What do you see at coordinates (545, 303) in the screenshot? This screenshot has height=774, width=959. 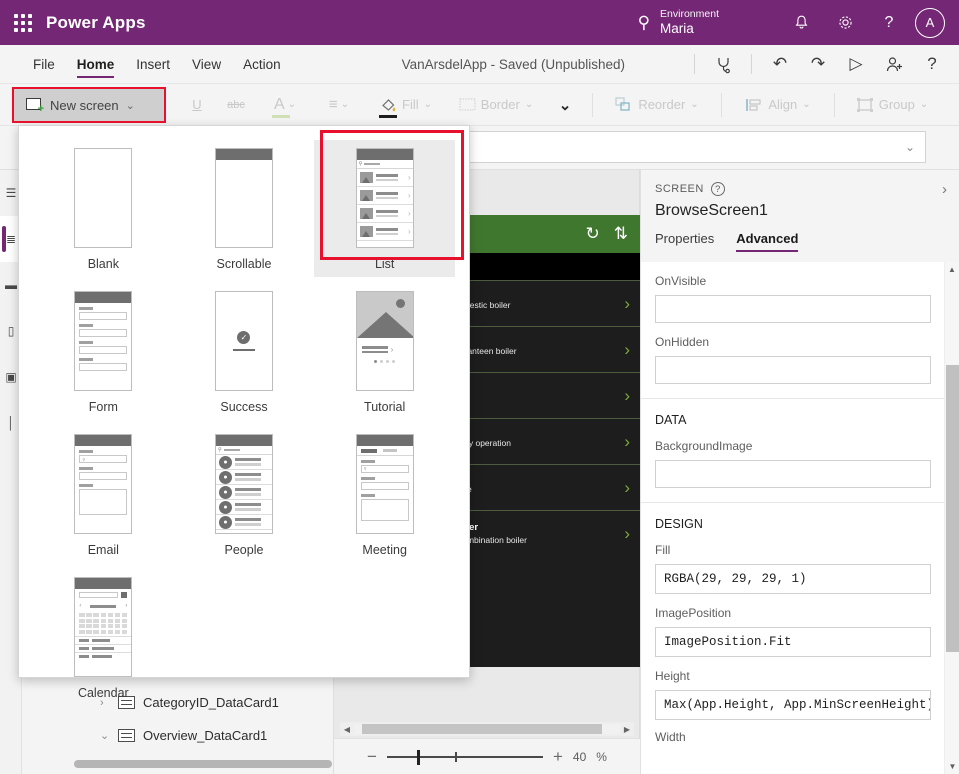 I see `preview-list-item: omestic boiler ›` at bounding box center [545, 303].